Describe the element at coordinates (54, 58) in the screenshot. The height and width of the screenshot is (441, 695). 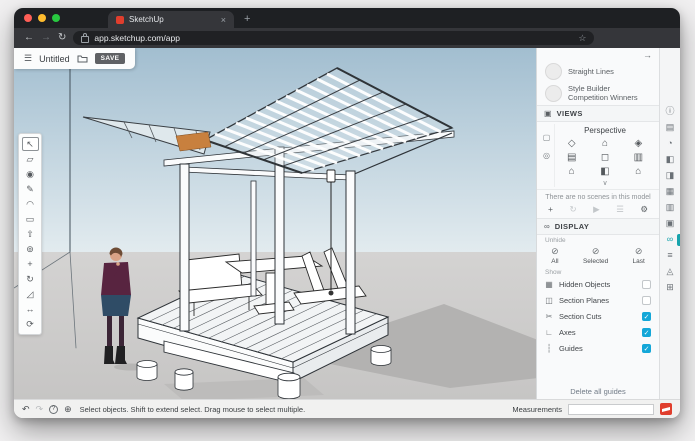
I see `document-title: Untitled` at that location.